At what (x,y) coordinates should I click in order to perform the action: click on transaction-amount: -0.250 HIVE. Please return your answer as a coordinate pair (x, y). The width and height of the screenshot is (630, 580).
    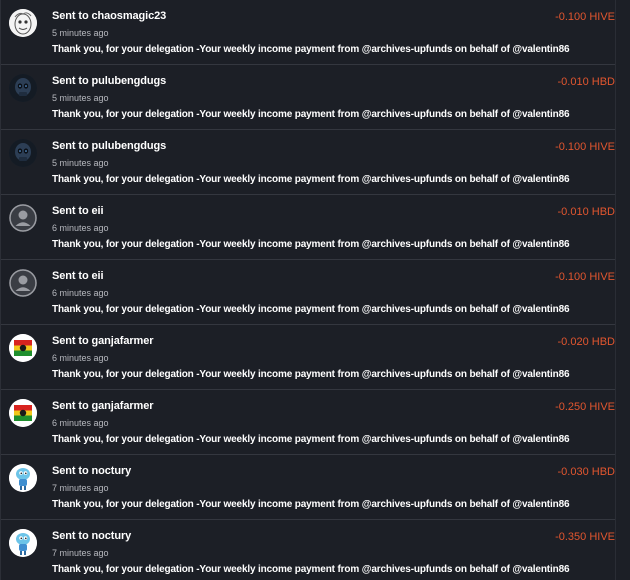
    Looking at the image, I should click on (585, 407).